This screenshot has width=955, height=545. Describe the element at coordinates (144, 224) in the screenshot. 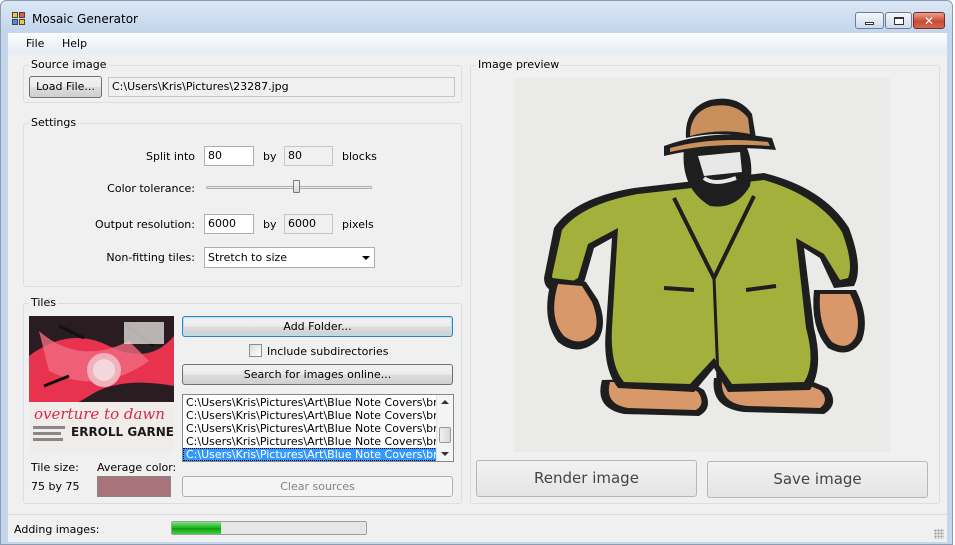

I see `resolution-label: Output resolution:` at that location.